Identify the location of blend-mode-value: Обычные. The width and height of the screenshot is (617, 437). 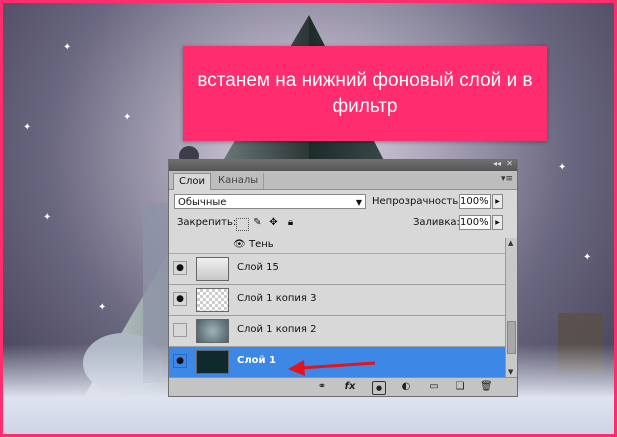
(202, 202).